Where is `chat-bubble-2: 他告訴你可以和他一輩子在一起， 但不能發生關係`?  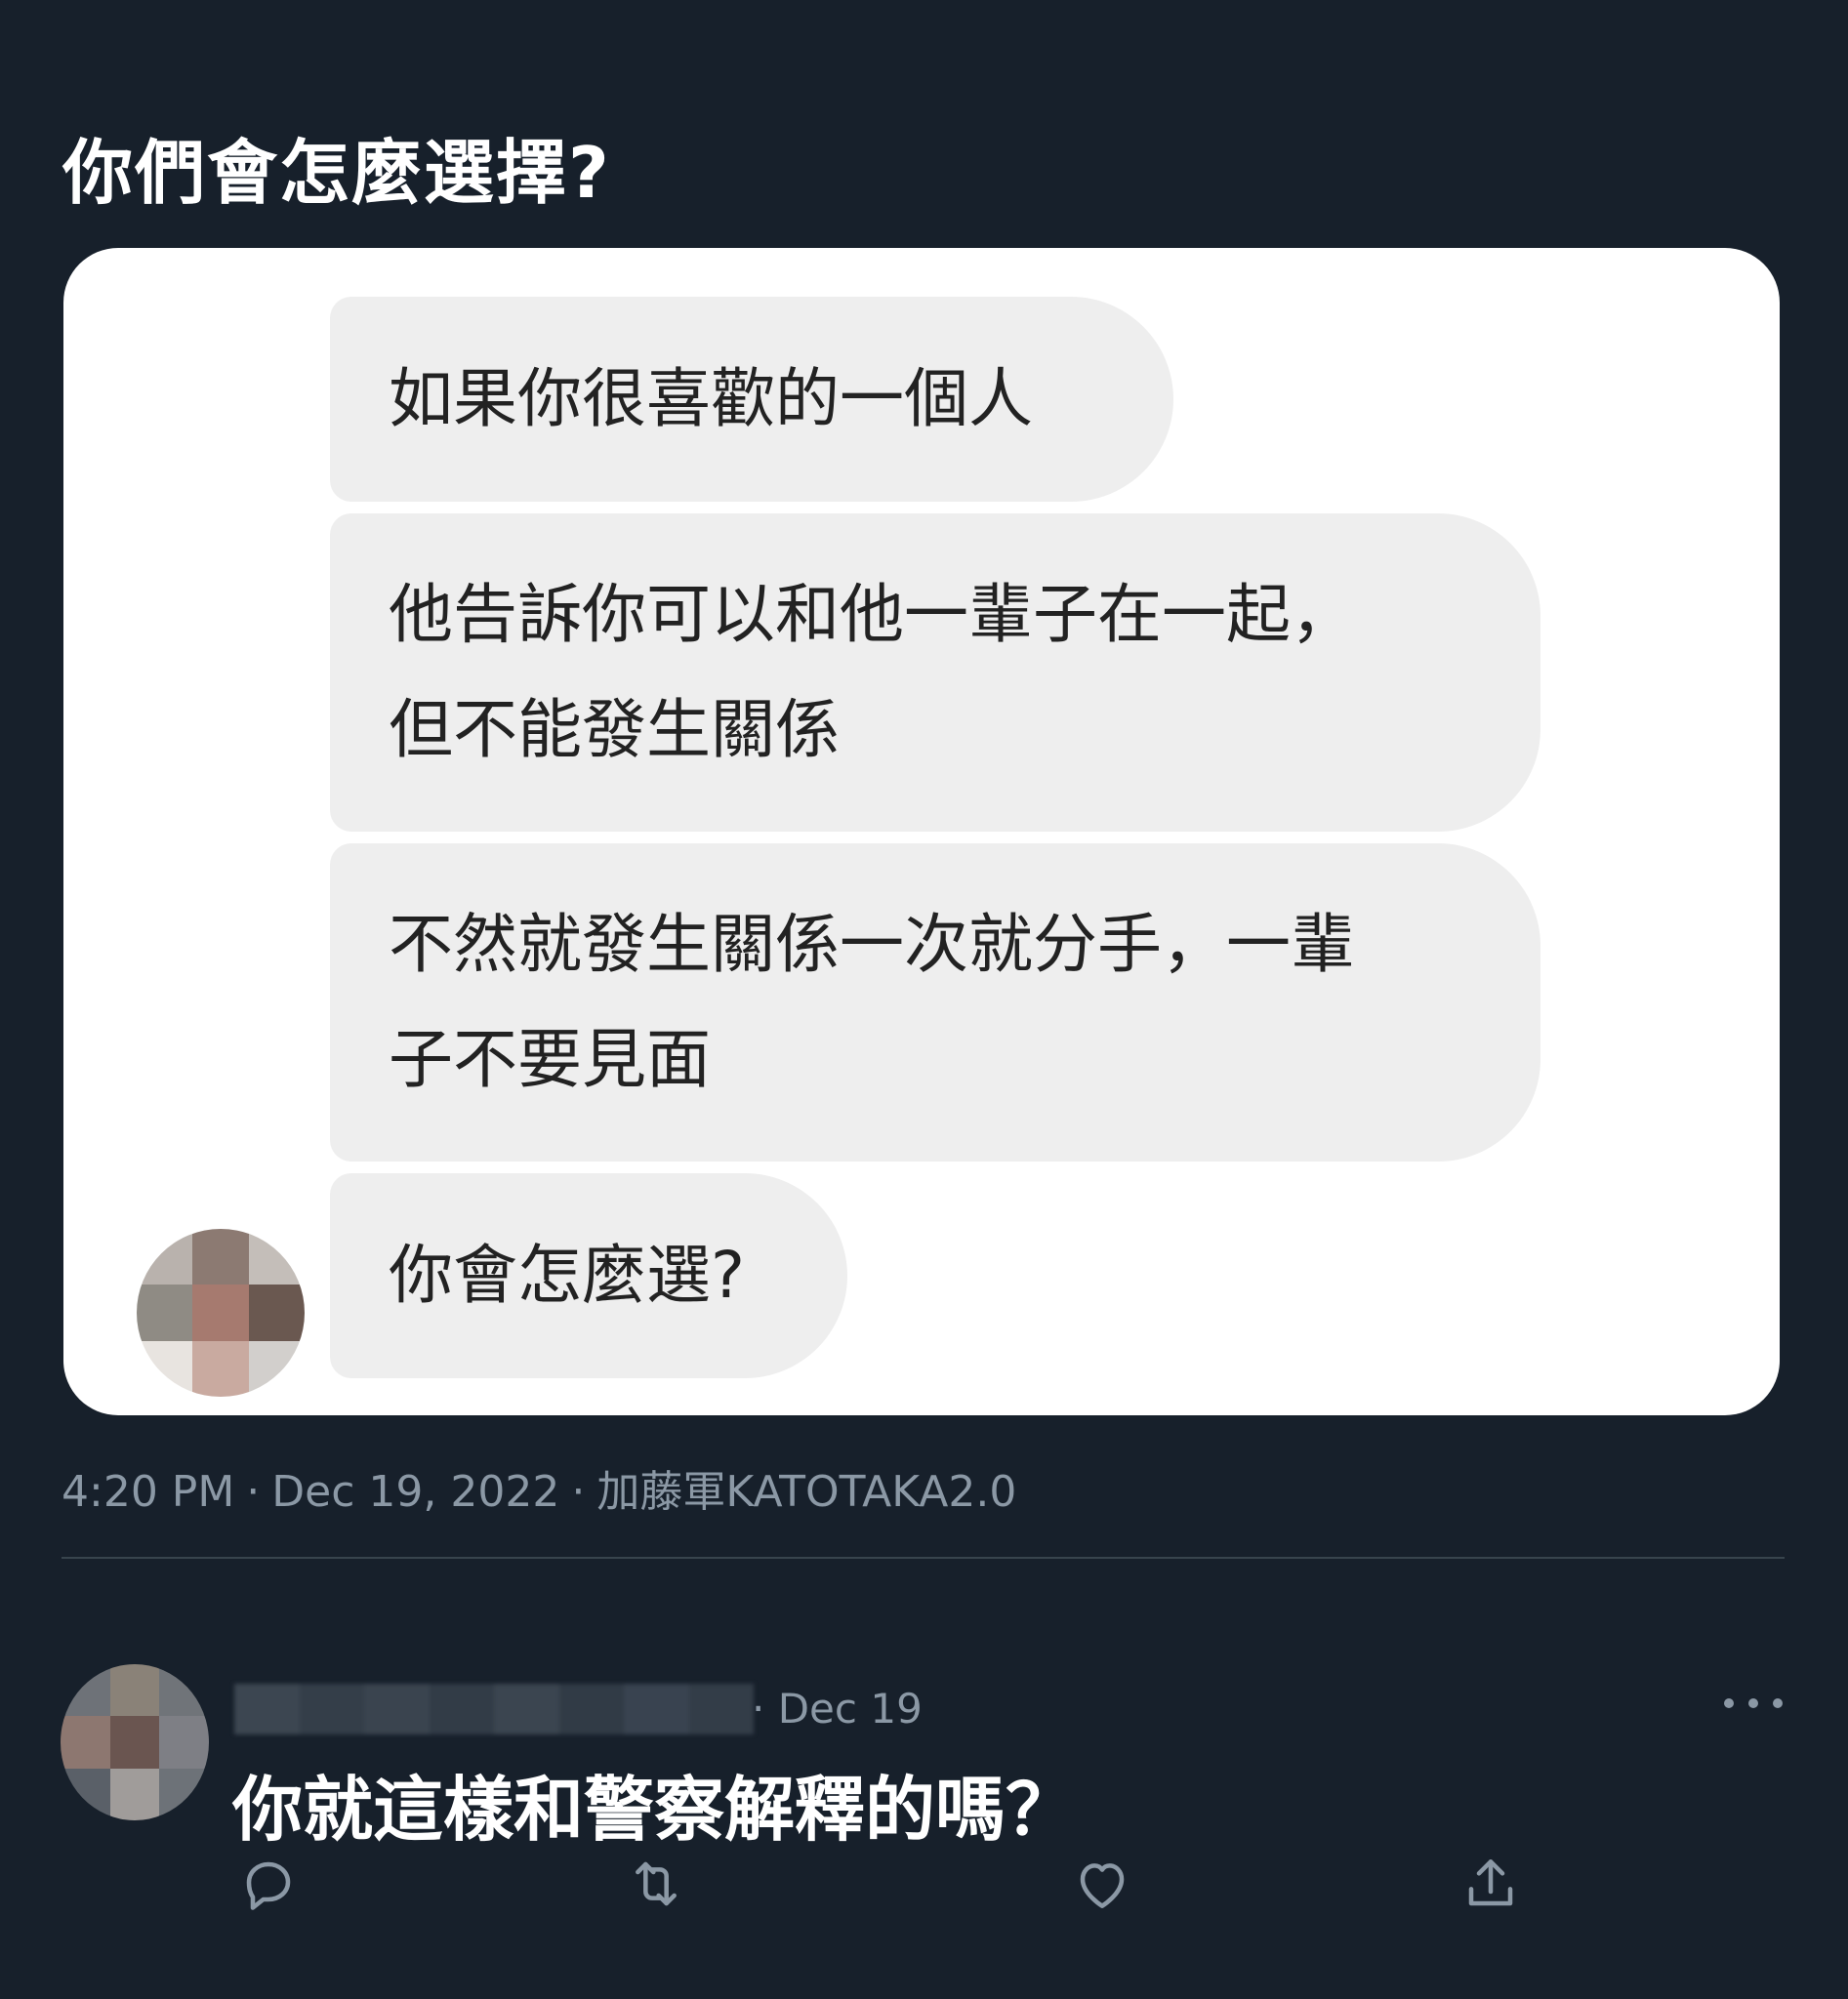
chat-bubble-2: 他告訴你可以和他一輩子在一起， 但不能發生關係 is located at coordinates (935, 672).